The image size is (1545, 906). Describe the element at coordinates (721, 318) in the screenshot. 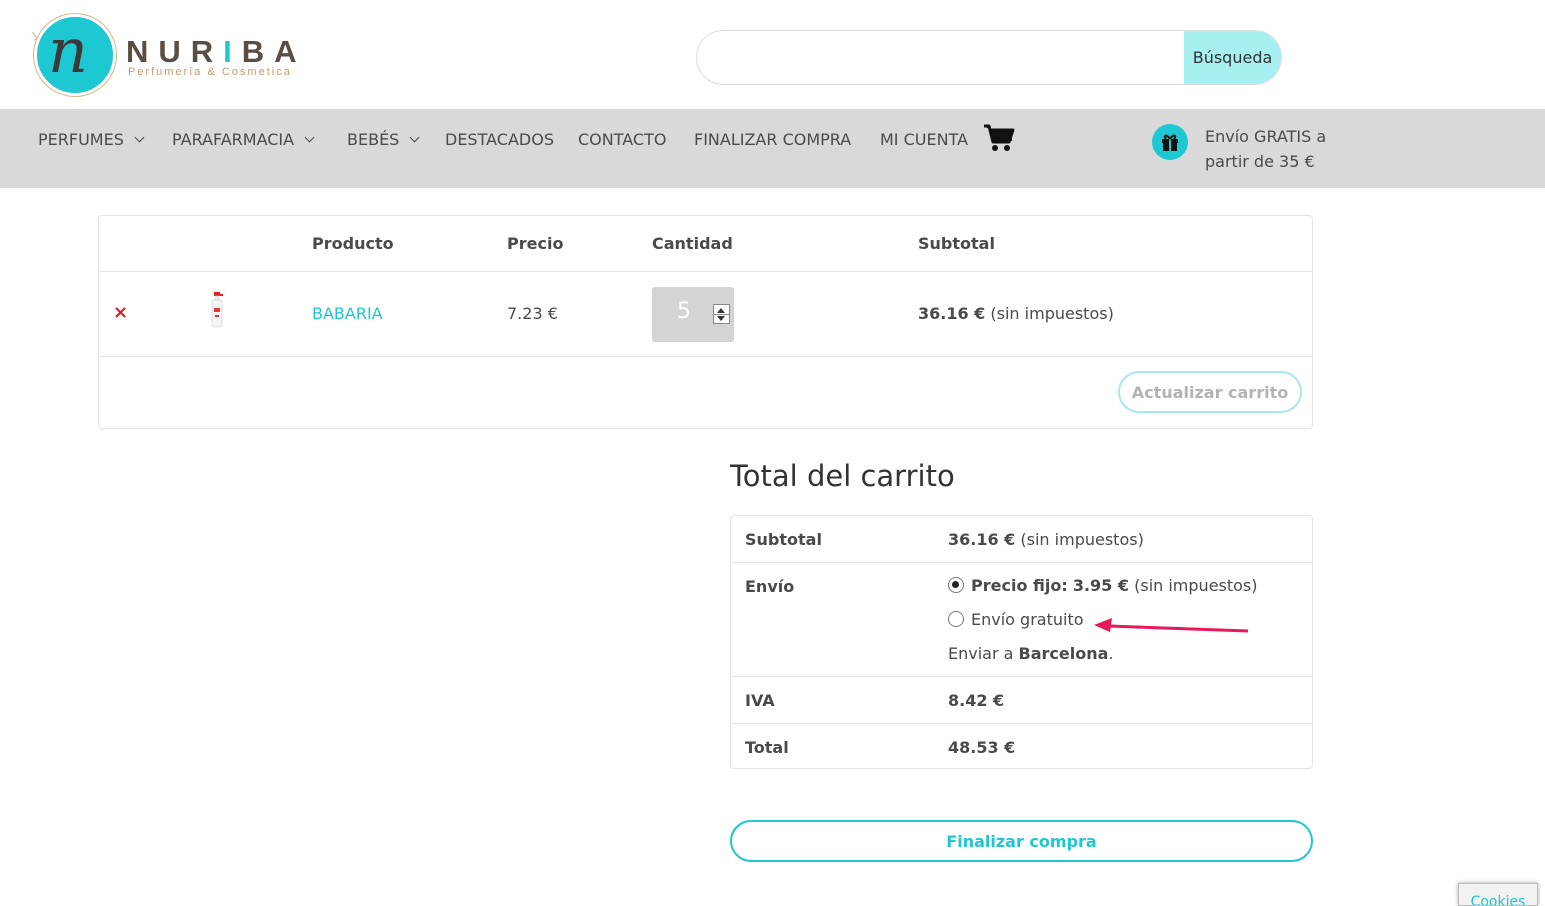

I see `spin-down-icon` at that location.